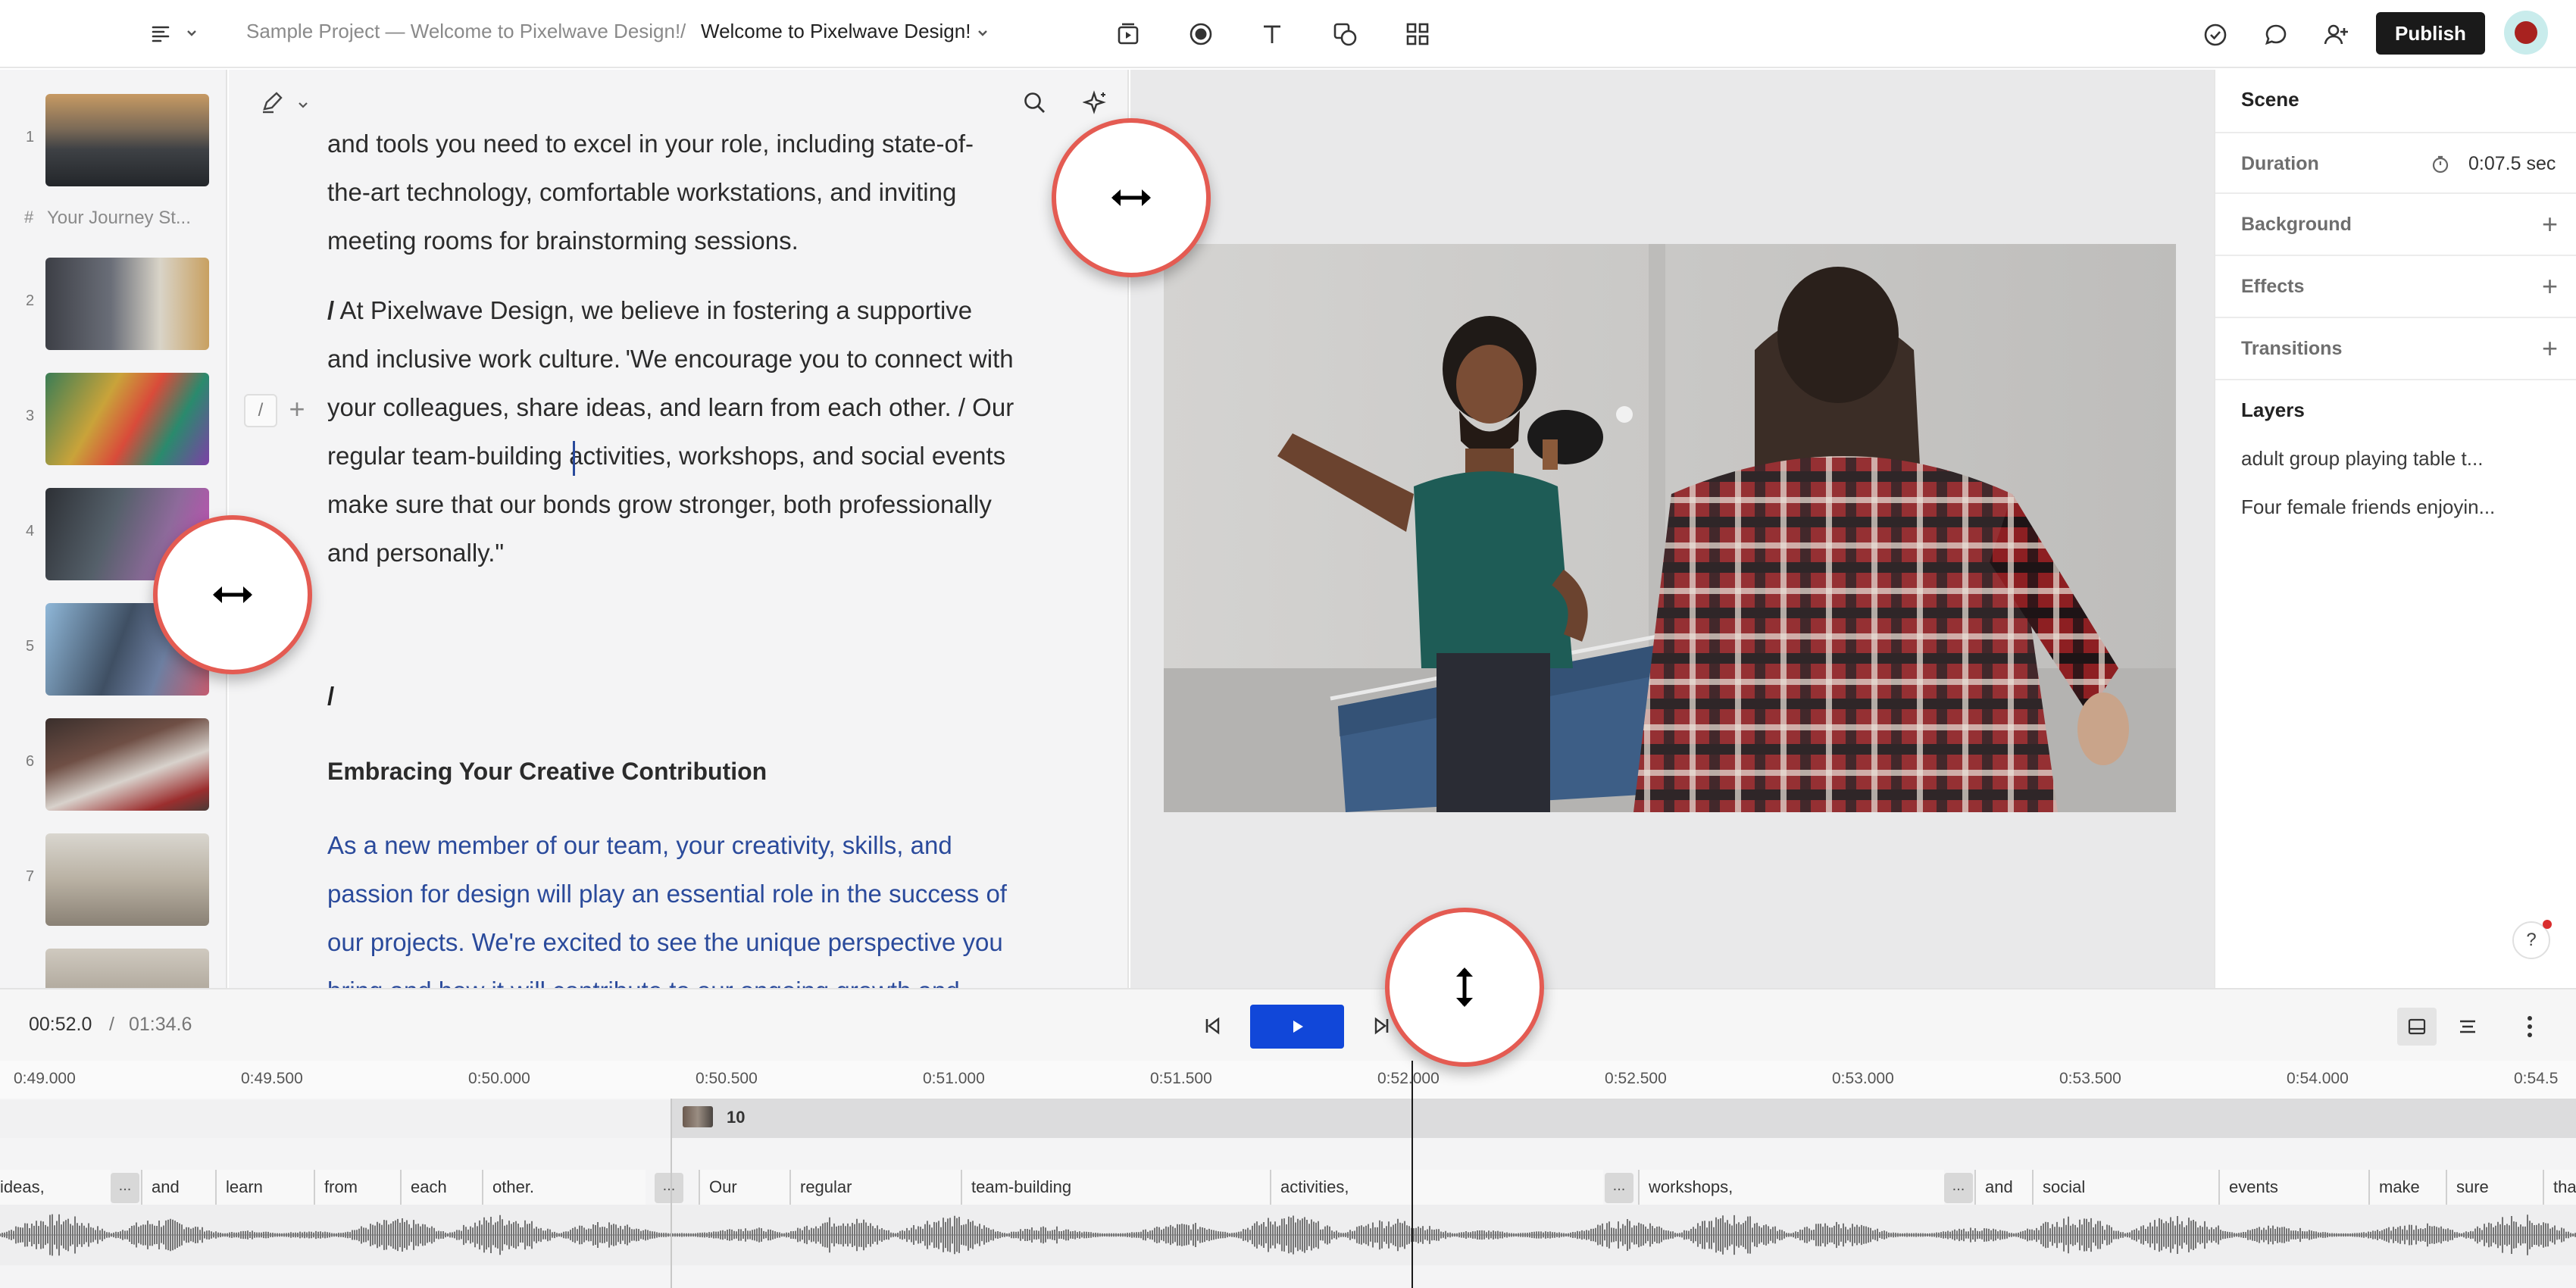  Describe the element at coordinates (2395, 349) in the screenshot. I see `transitions-row: Transitions +` at that location.